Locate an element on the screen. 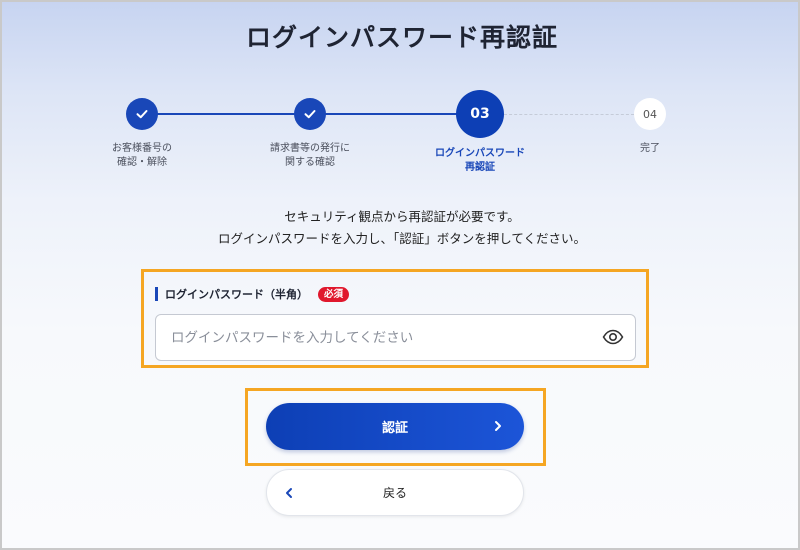 The height and width of the screenshot is (550, 800). authenticate-button-label: 認証 is located at coordinates (394, 428).